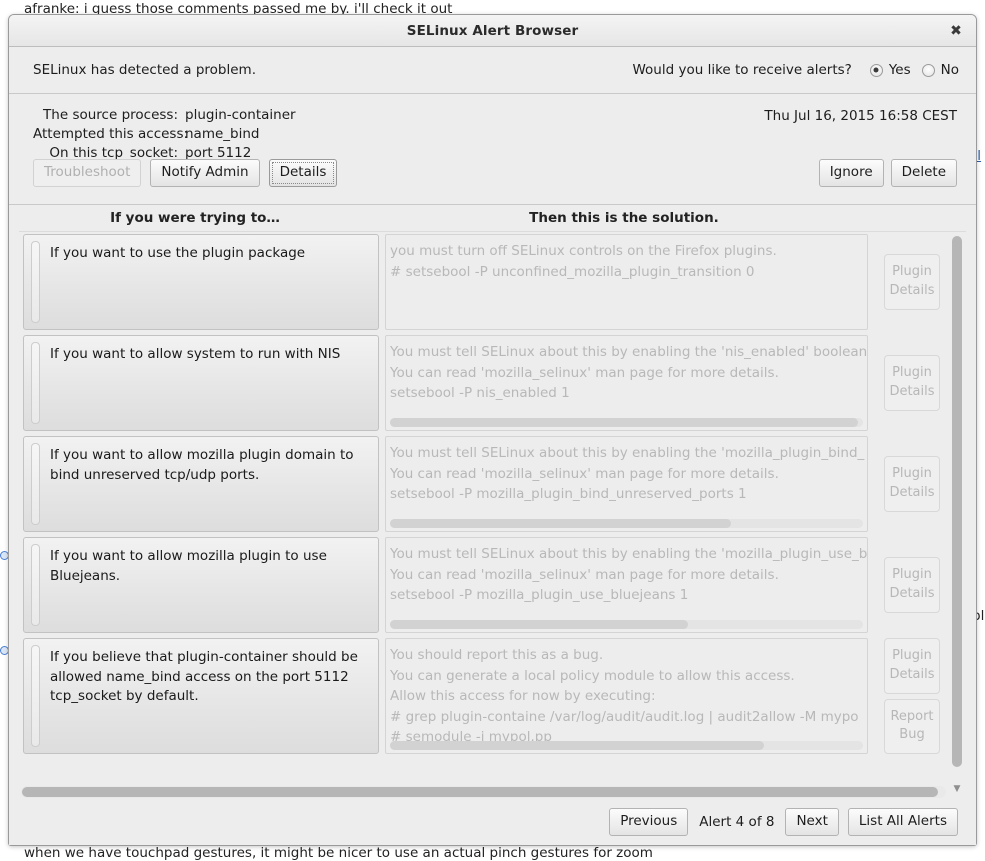 The image size is (985, 861). What do you see at coordinates (109, 115) in the screenshot?
I see `alert-field-key: The source process:` at bounding box center [109, 115].